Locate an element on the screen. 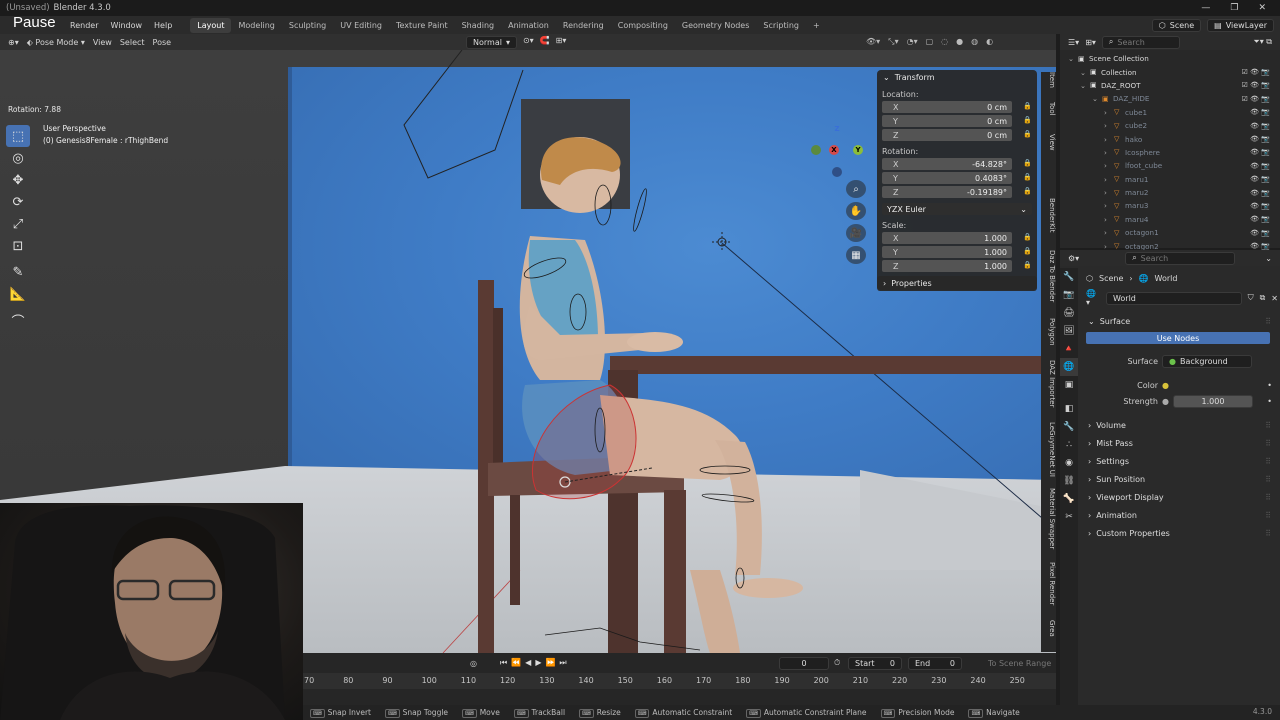 This screenshot has width=1280, height=720. close-icon: ✕ is located at coordinates (1262, 8).